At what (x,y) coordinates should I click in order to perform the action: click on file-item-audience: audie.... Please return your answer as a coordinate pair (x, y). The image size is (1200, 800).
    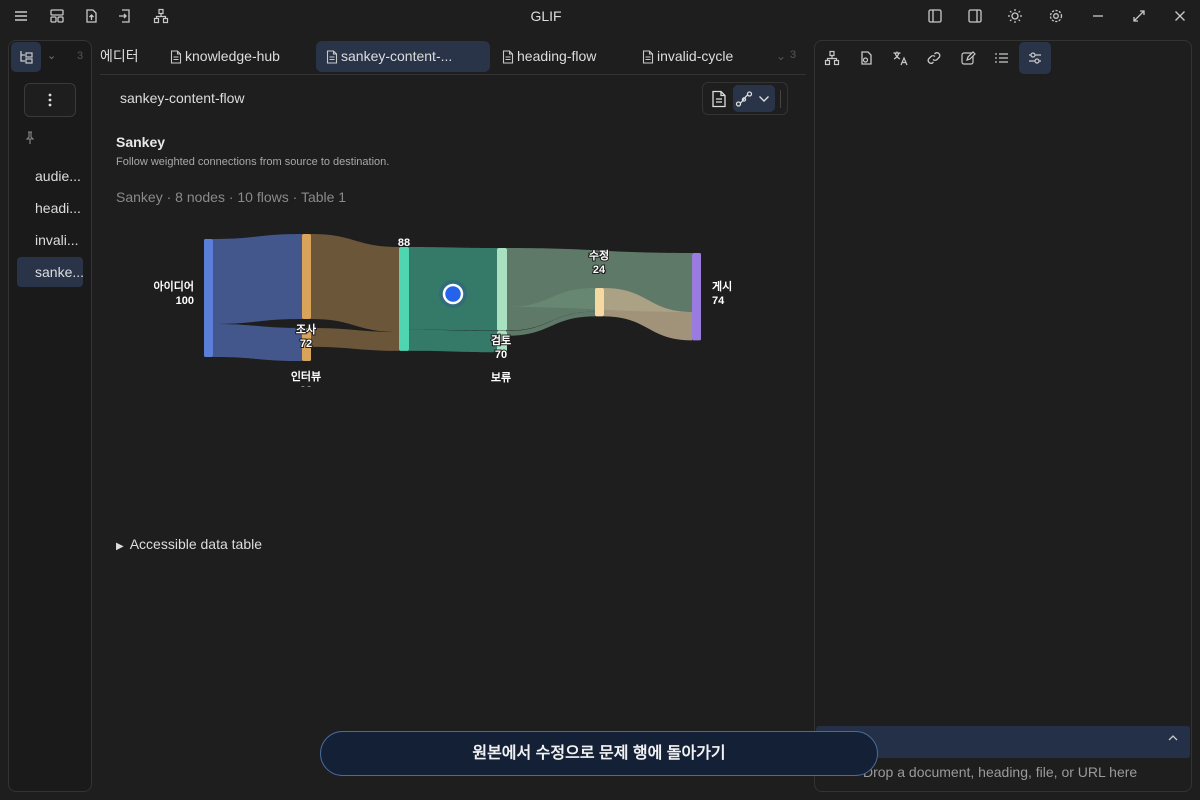
    Looking at the image, I should click on (50, 176).